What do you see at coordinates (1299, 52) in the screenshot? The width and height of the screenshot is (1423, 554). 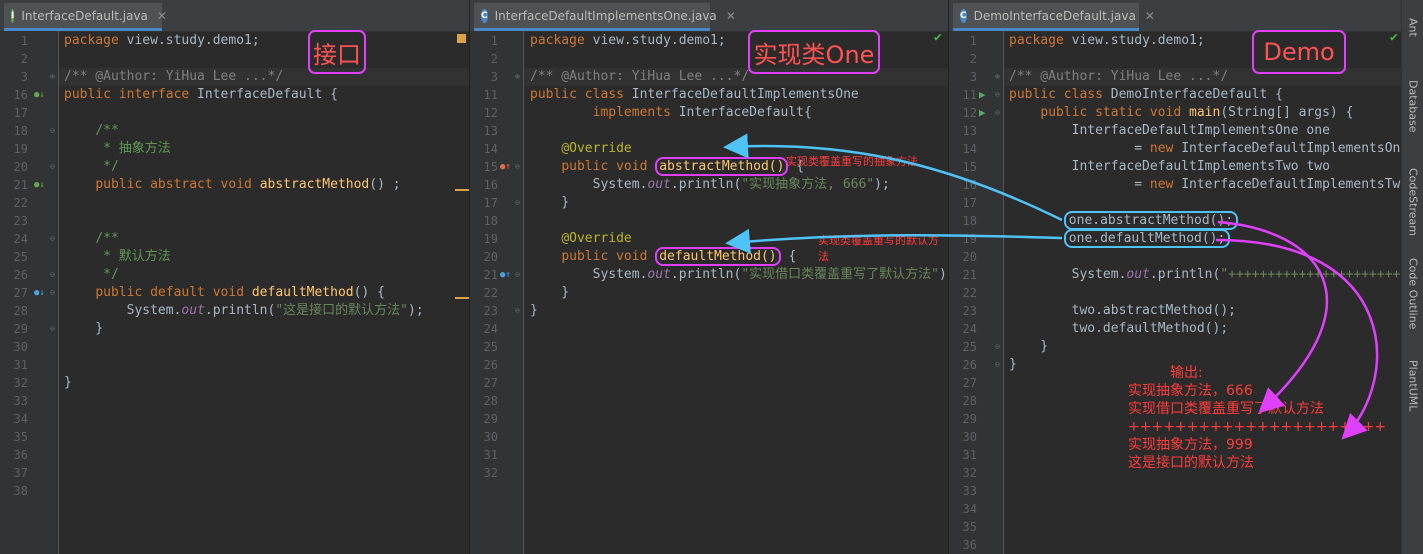 I see `pane-label: Demo` at bounding box center [1299, 52].